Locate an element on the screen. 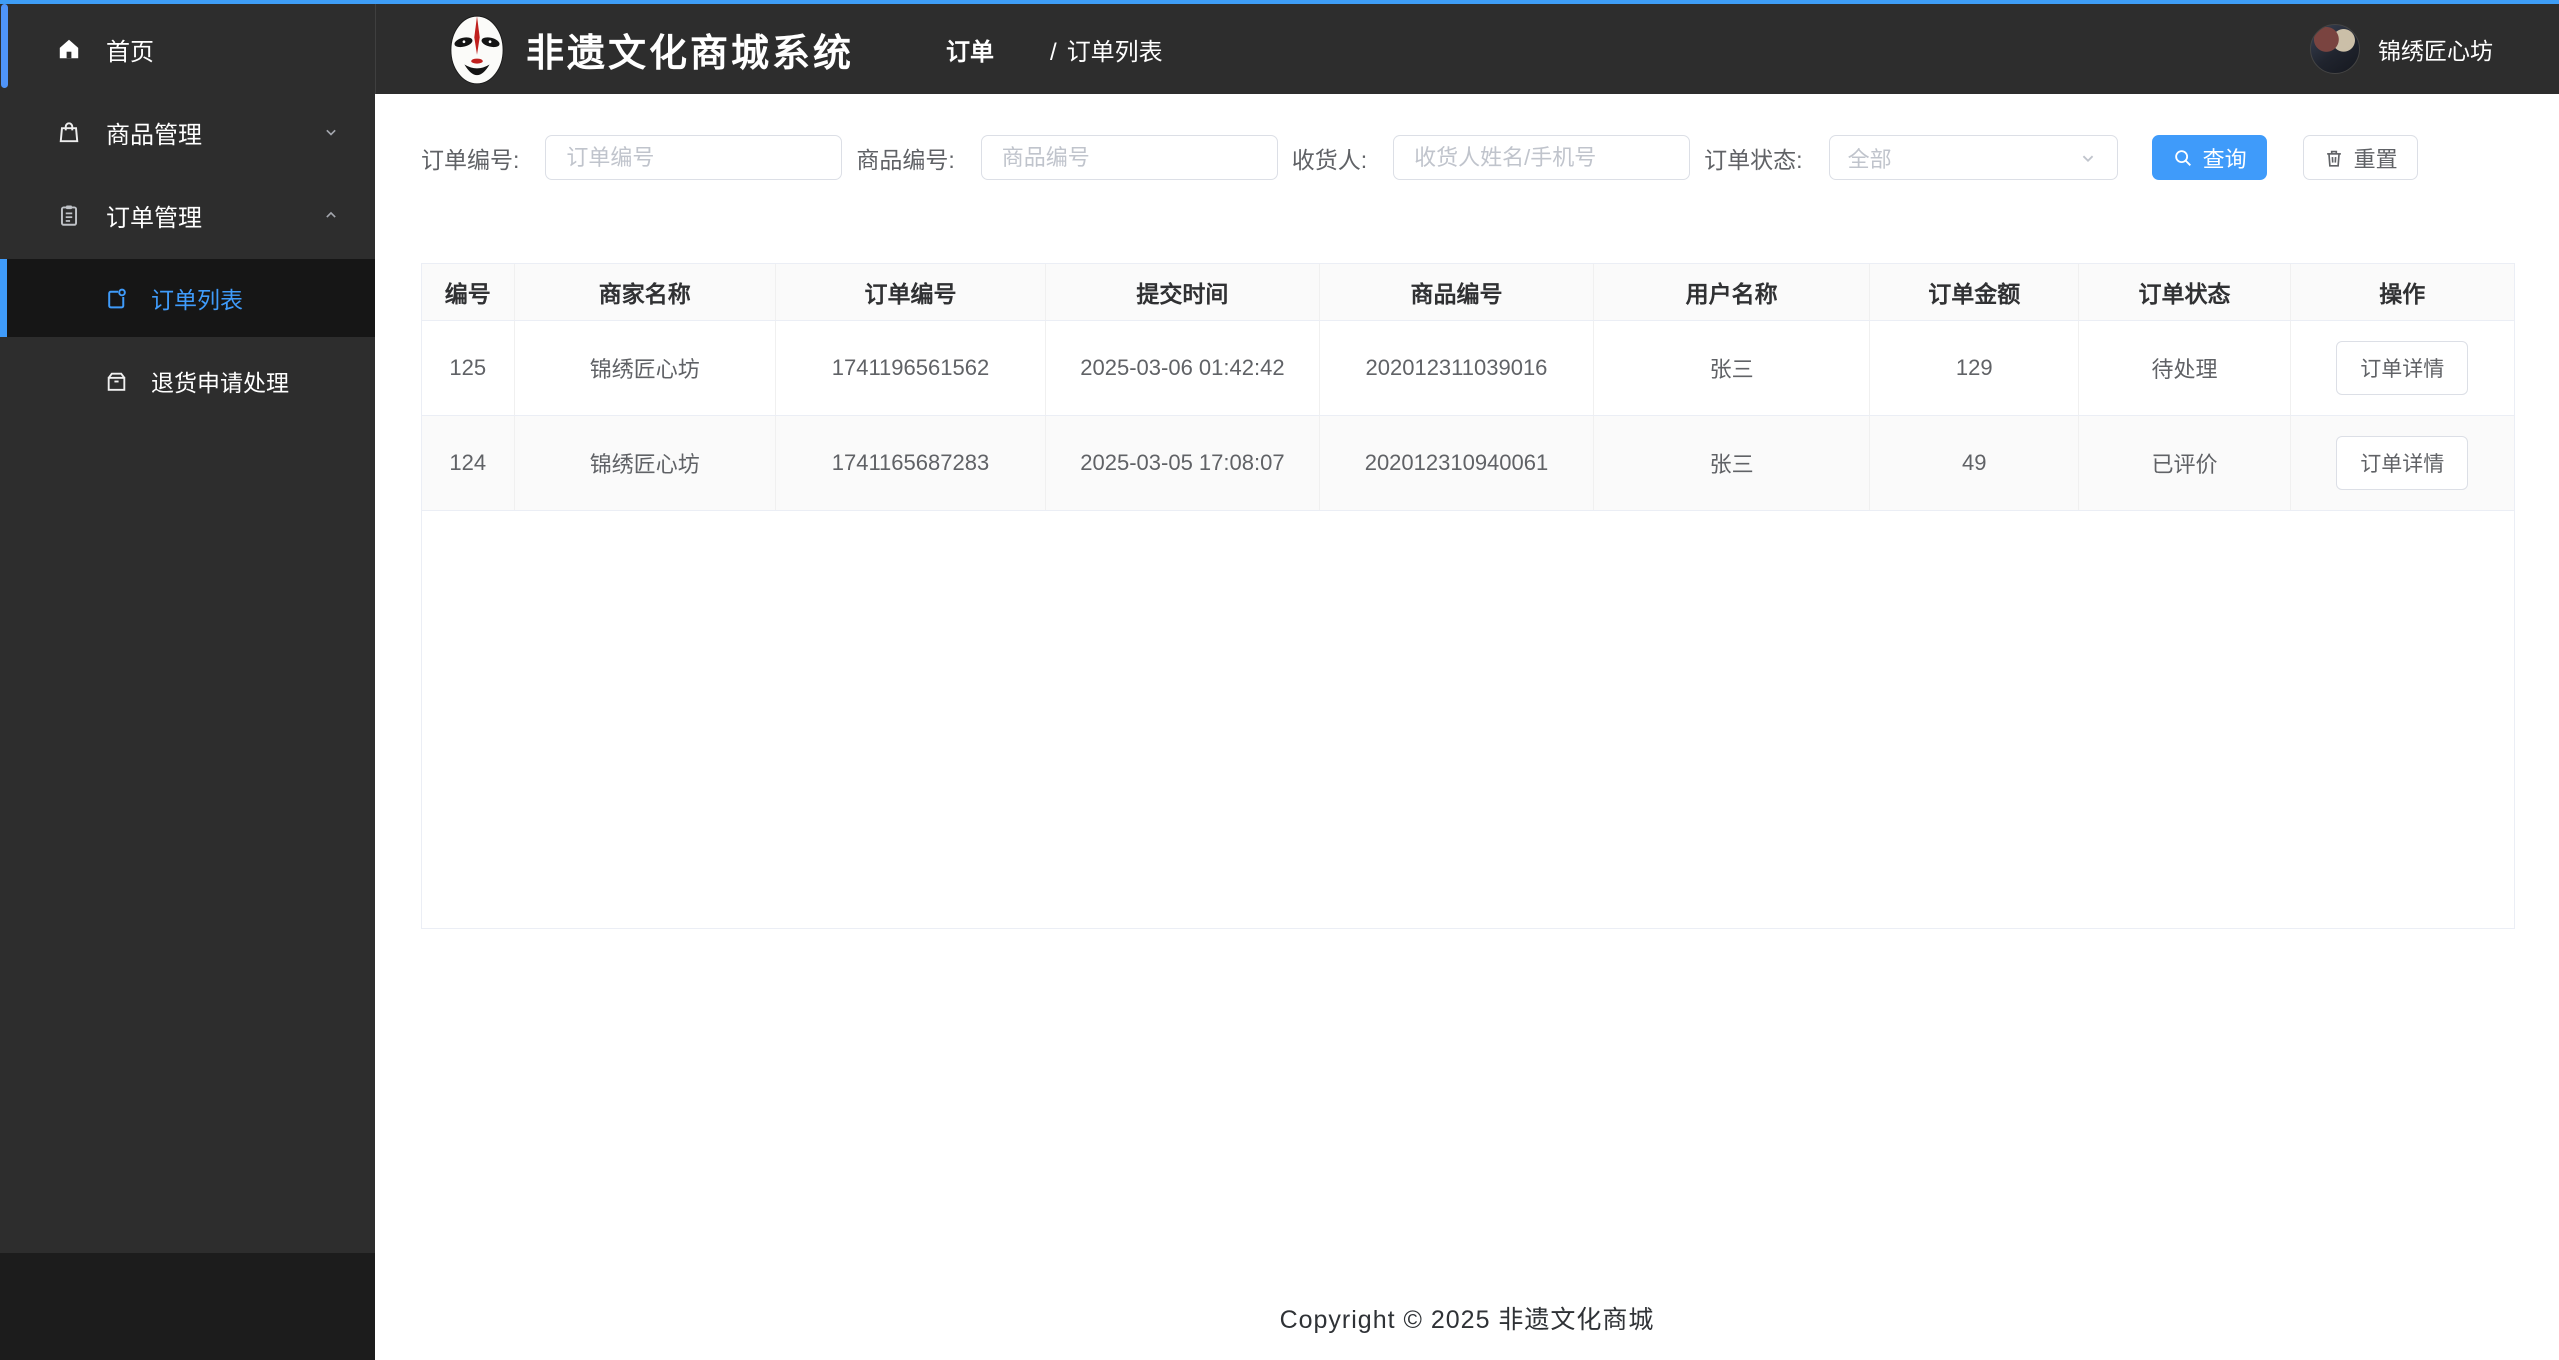  reset-button: 重置 is located at coordinates (2360, 157).